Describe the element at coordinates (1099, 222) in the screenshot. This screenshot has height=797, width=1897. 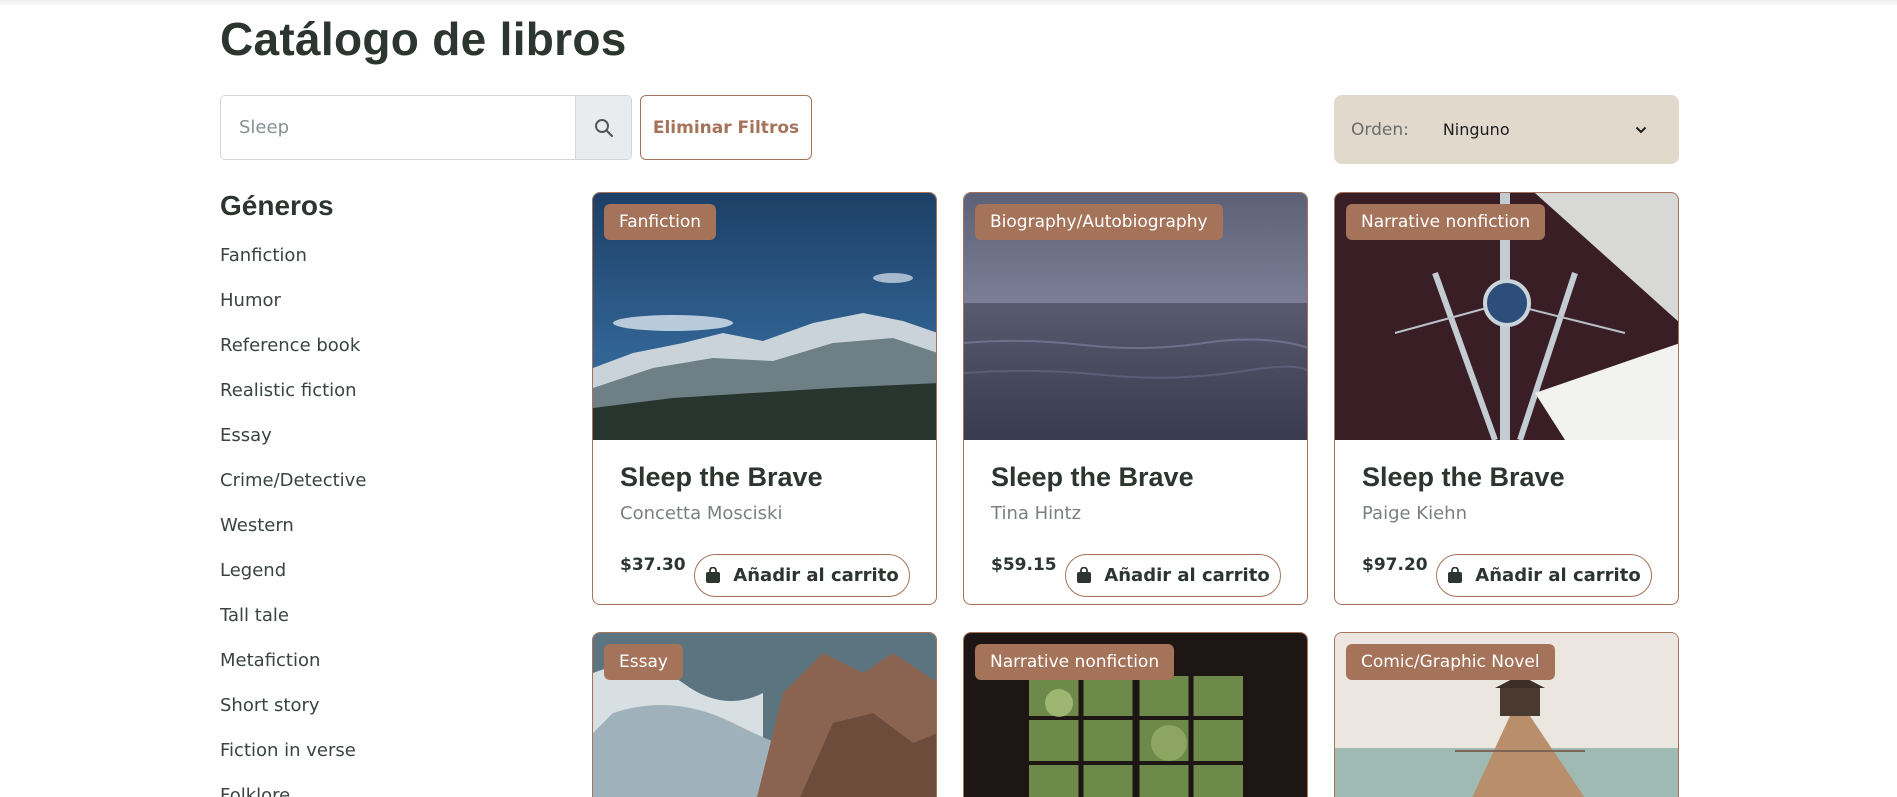
I see `genre-badge: Biography/Autobiography` at that location.